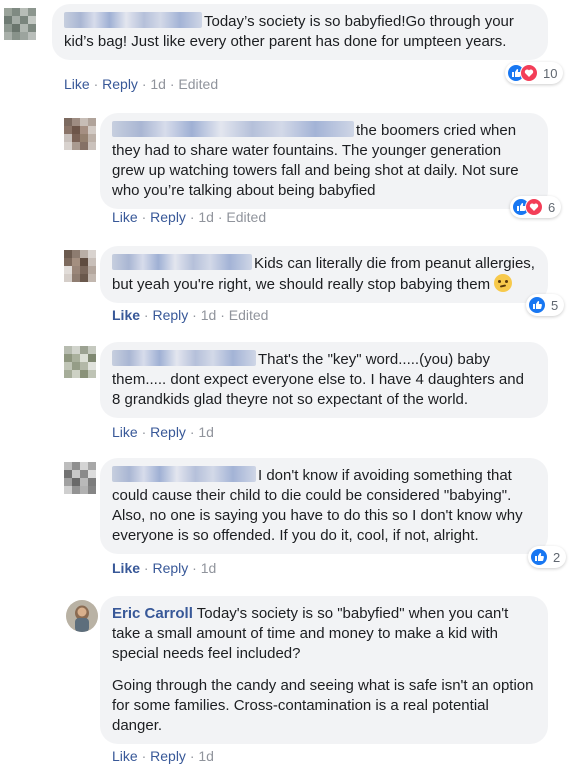 The image size is (580, 768). I want to click on reactions-summary: 6, so click(536, 207).